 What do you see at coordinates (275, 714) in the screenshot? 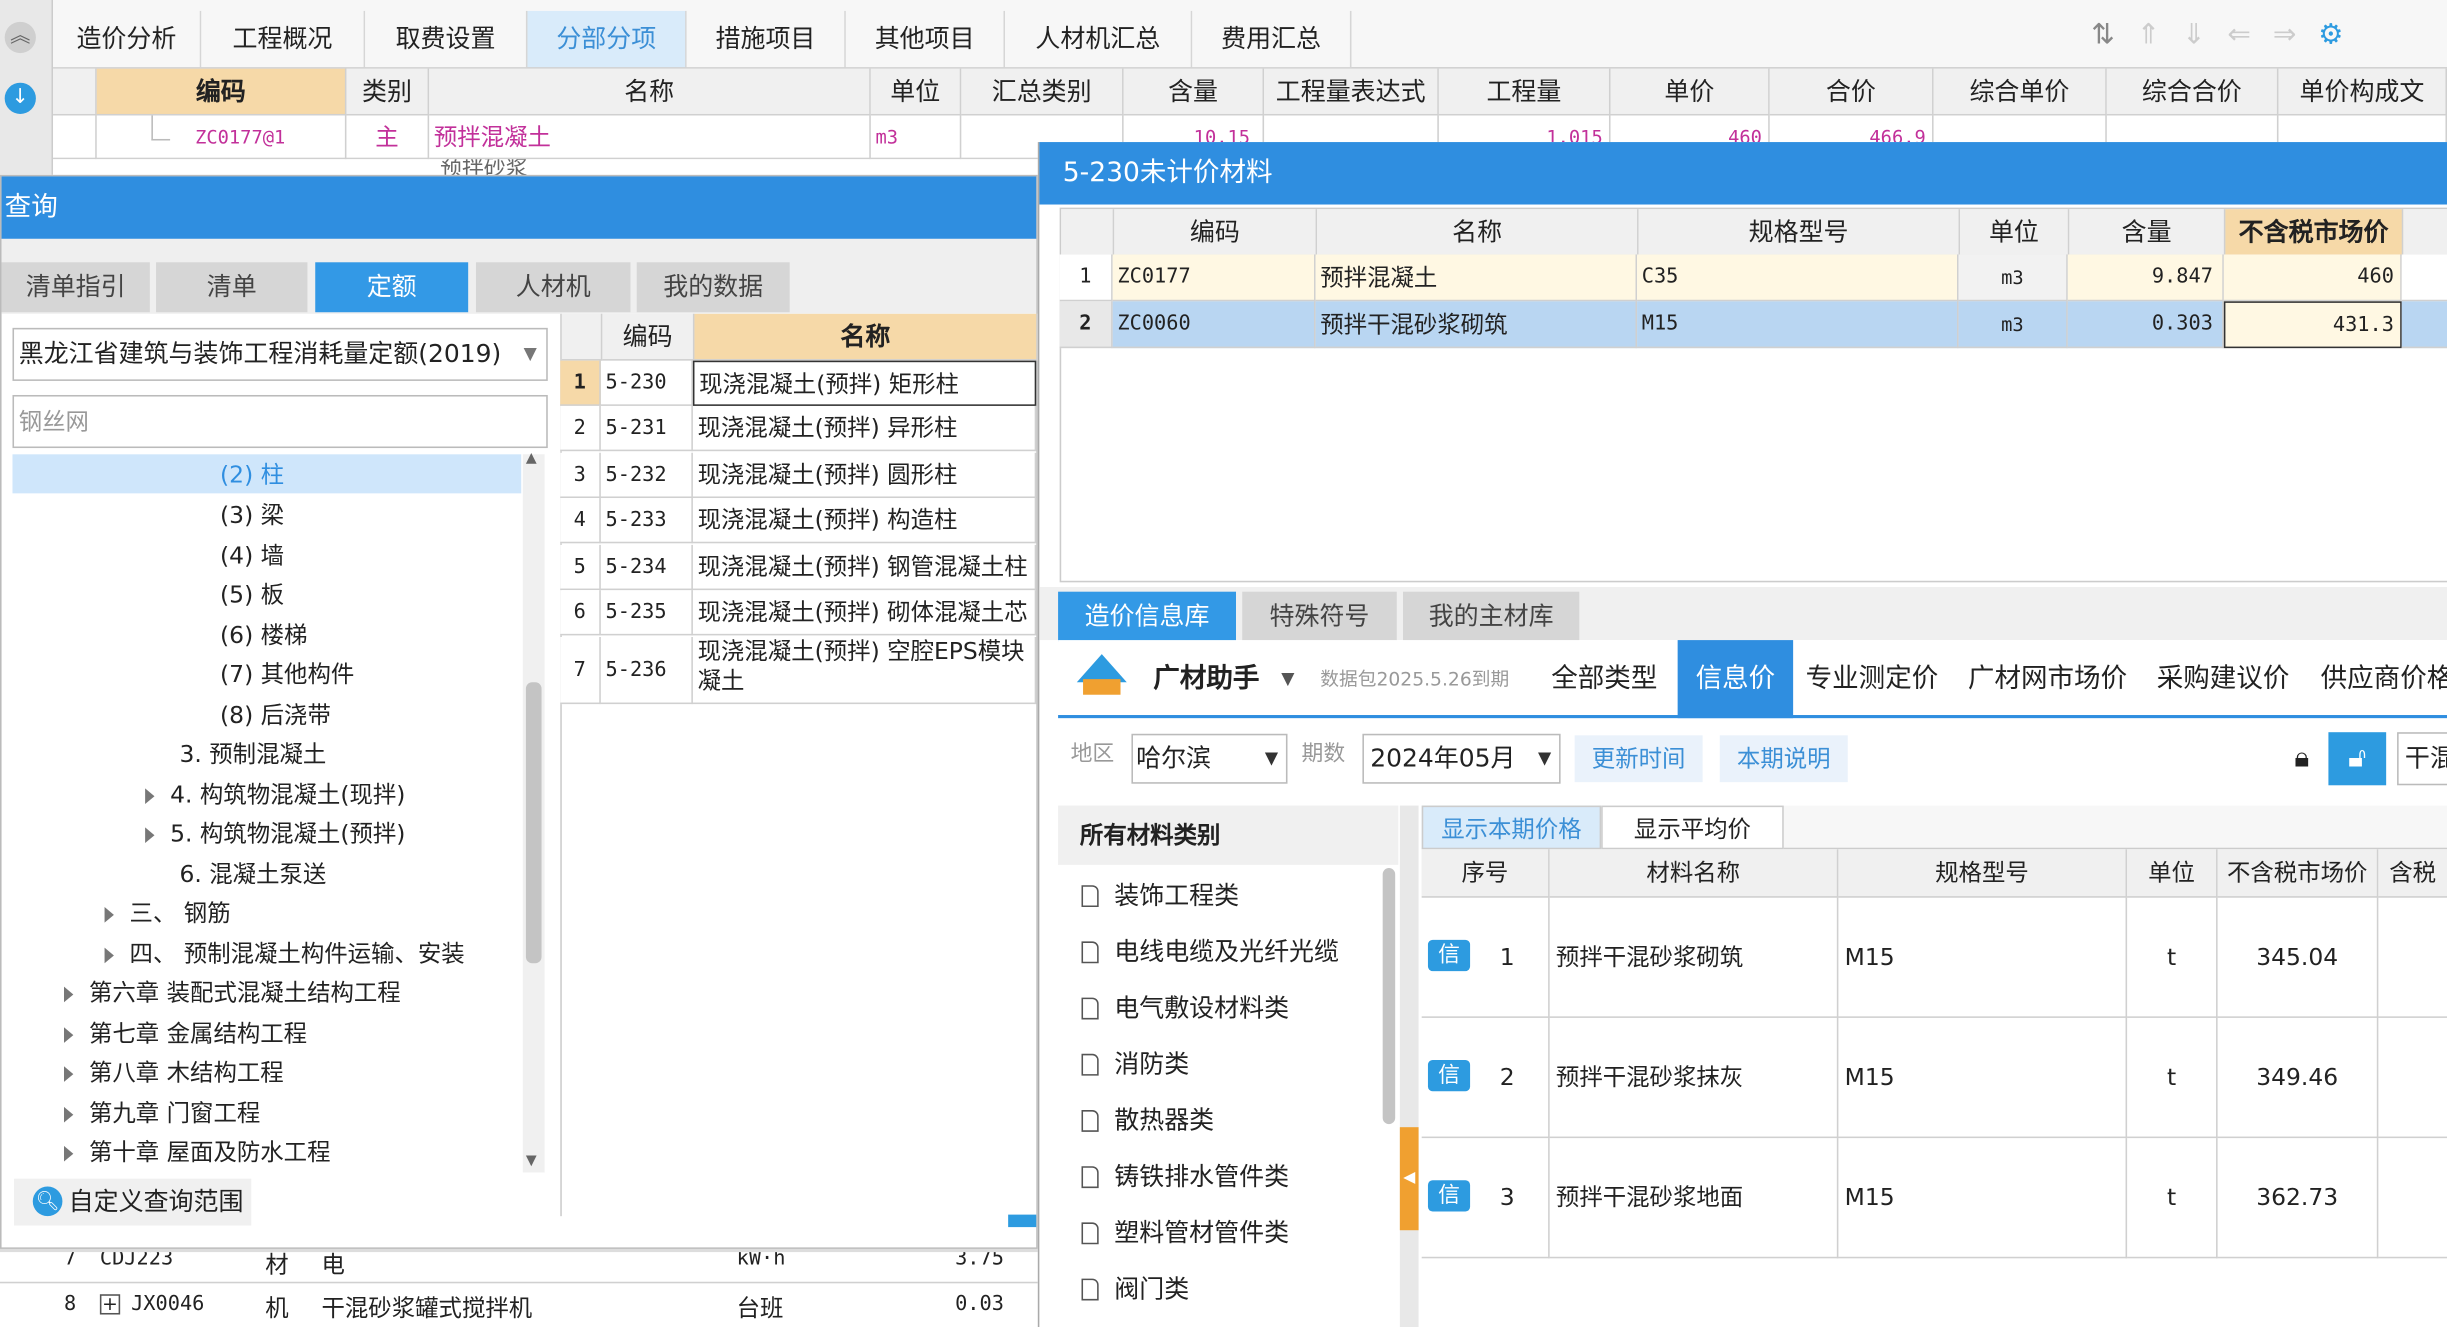
I see `tree-item-post-pour: (8) 后浇带` at bounding box center [275, 714].